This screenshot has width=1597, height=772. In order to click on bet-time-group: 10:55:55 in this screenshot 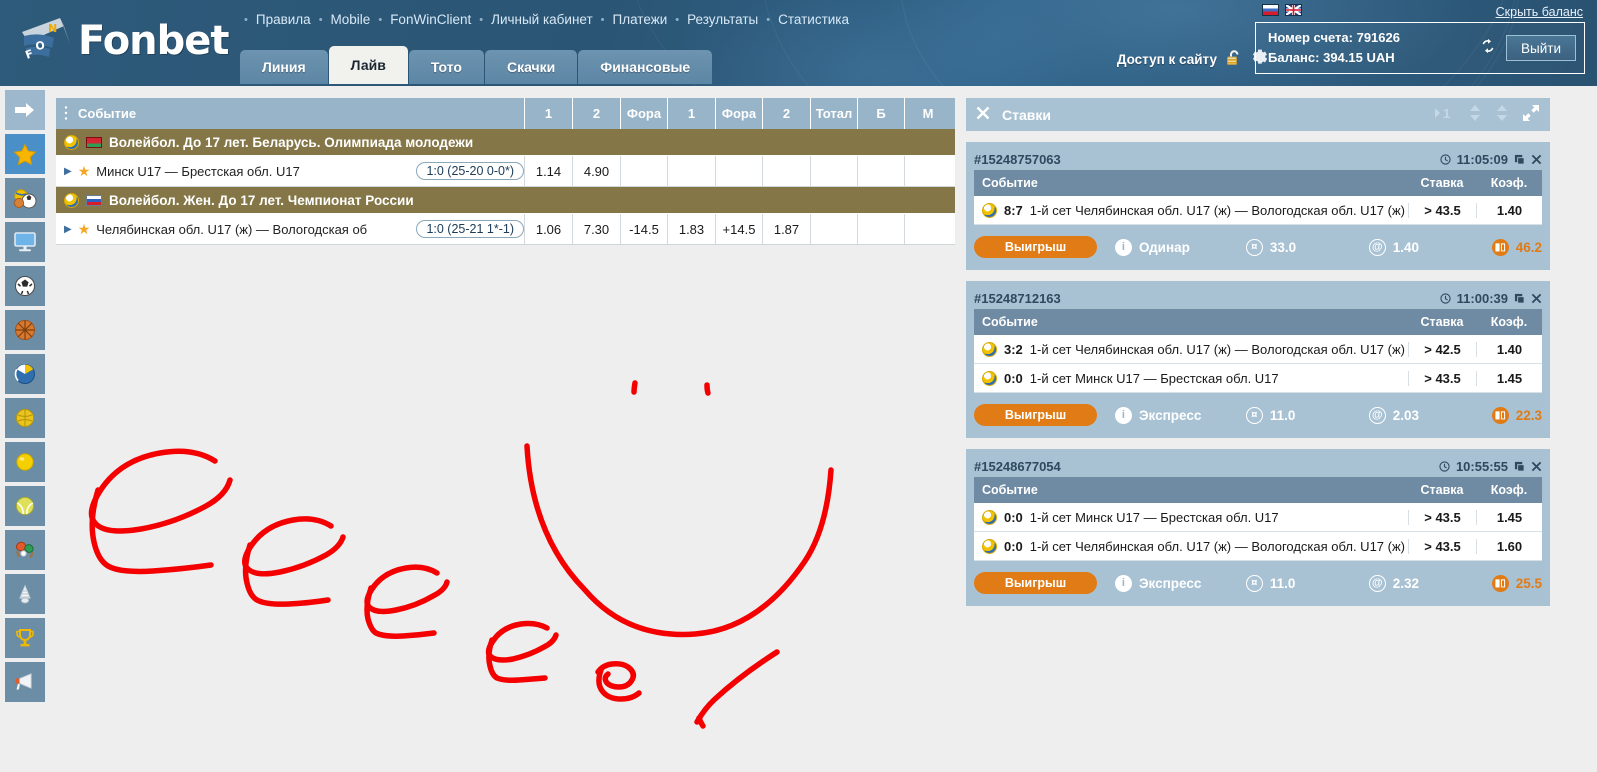, I will do `click(1490, 466)`.